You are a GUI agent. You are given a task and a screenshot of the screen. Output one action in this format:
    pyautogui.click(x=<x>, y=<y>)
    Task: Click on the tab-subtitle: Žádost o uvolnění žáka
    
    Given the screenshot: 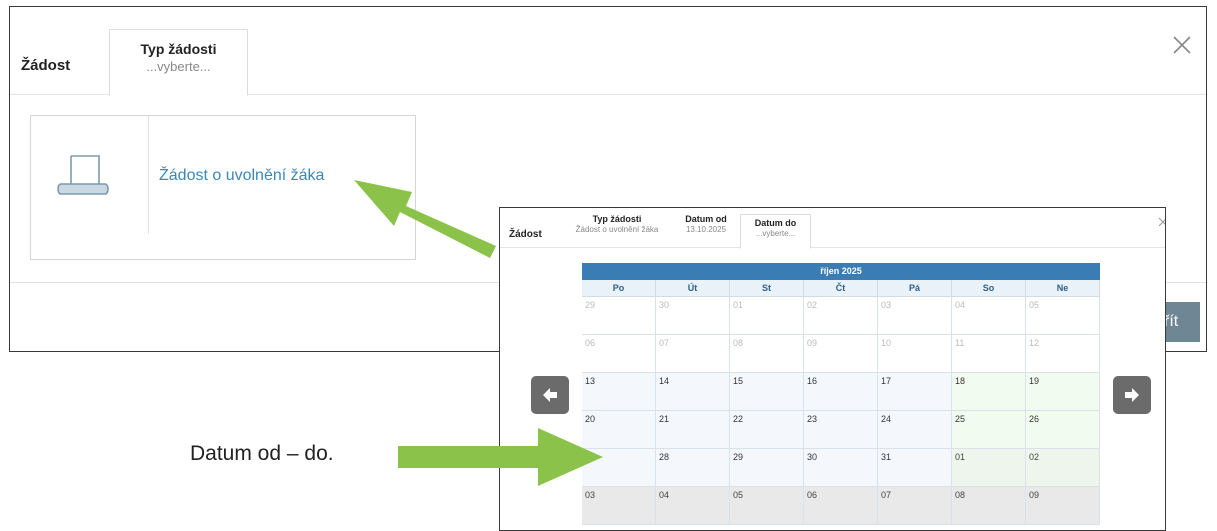 What is the action you would take?
    pyautogui.click(x=617, y=229)
    